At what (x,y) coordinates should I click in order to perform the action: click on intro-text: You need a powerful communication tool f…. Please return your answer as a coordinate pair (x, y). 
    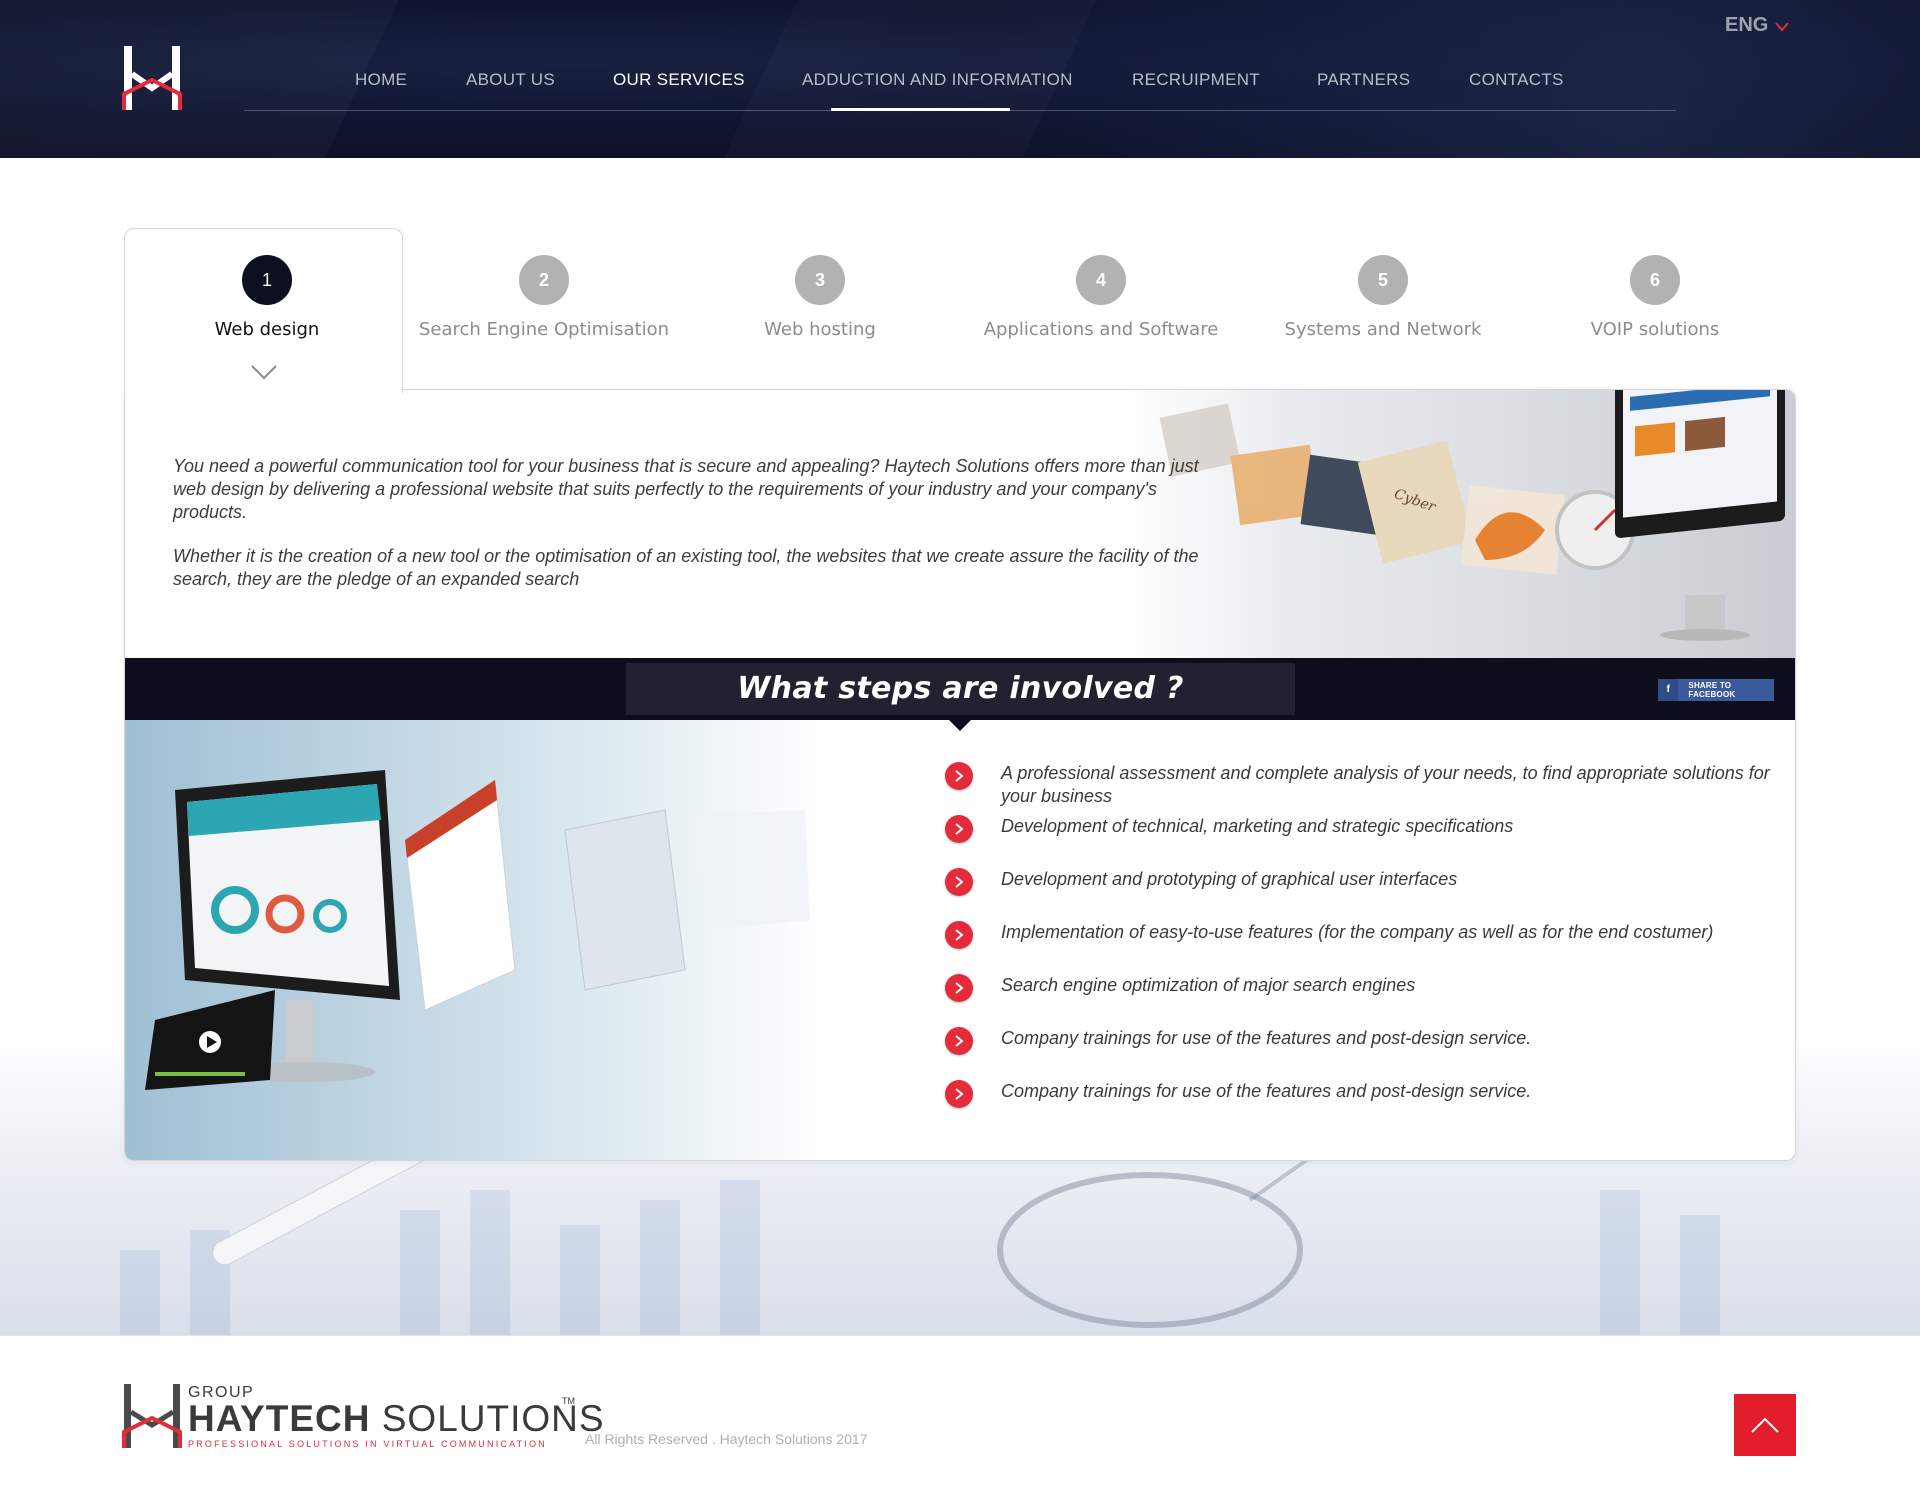
    Looking at the image, I should click on (703, 523).